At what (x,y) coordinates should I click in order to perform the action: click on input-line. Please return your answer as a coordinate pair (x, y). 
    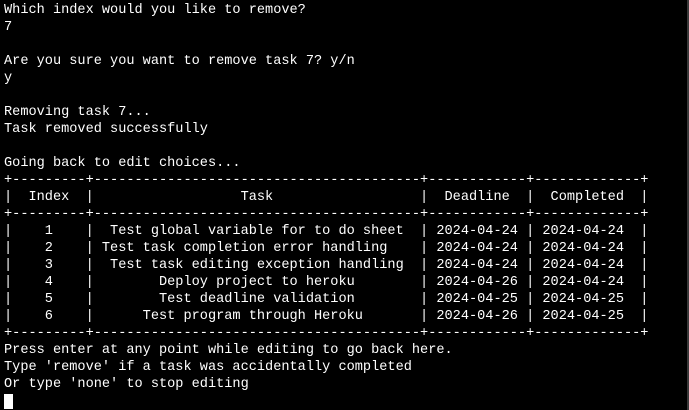
    Looking at the image, I should click on (345, 401).